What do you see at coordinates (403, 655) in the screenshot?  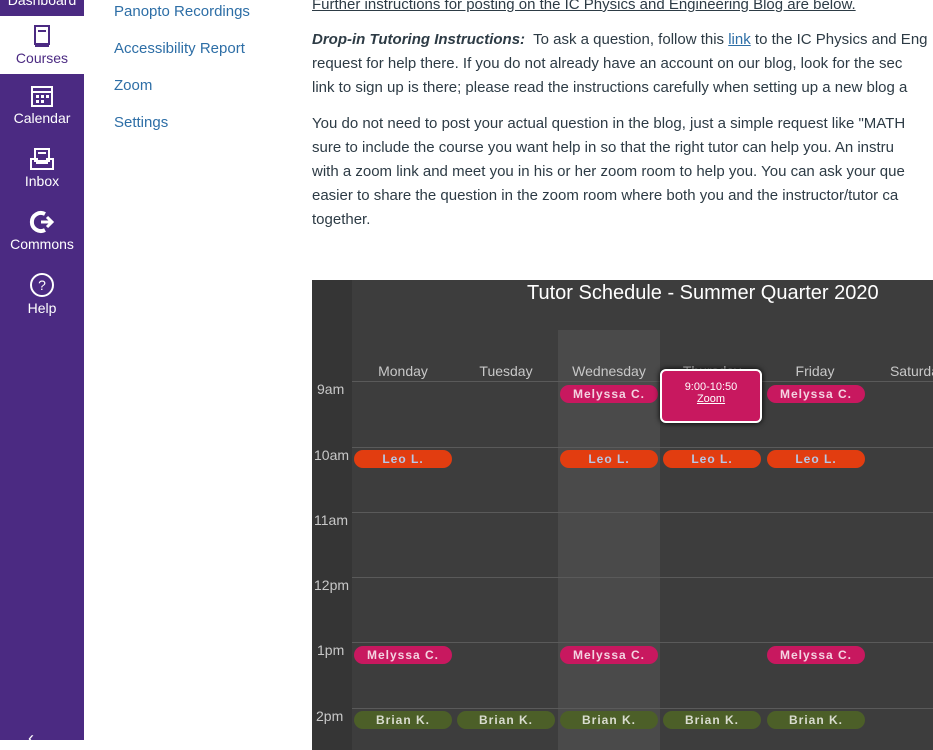 I see `event-mon-1pm: Melyssa C.` at bounding box center [403, 655].